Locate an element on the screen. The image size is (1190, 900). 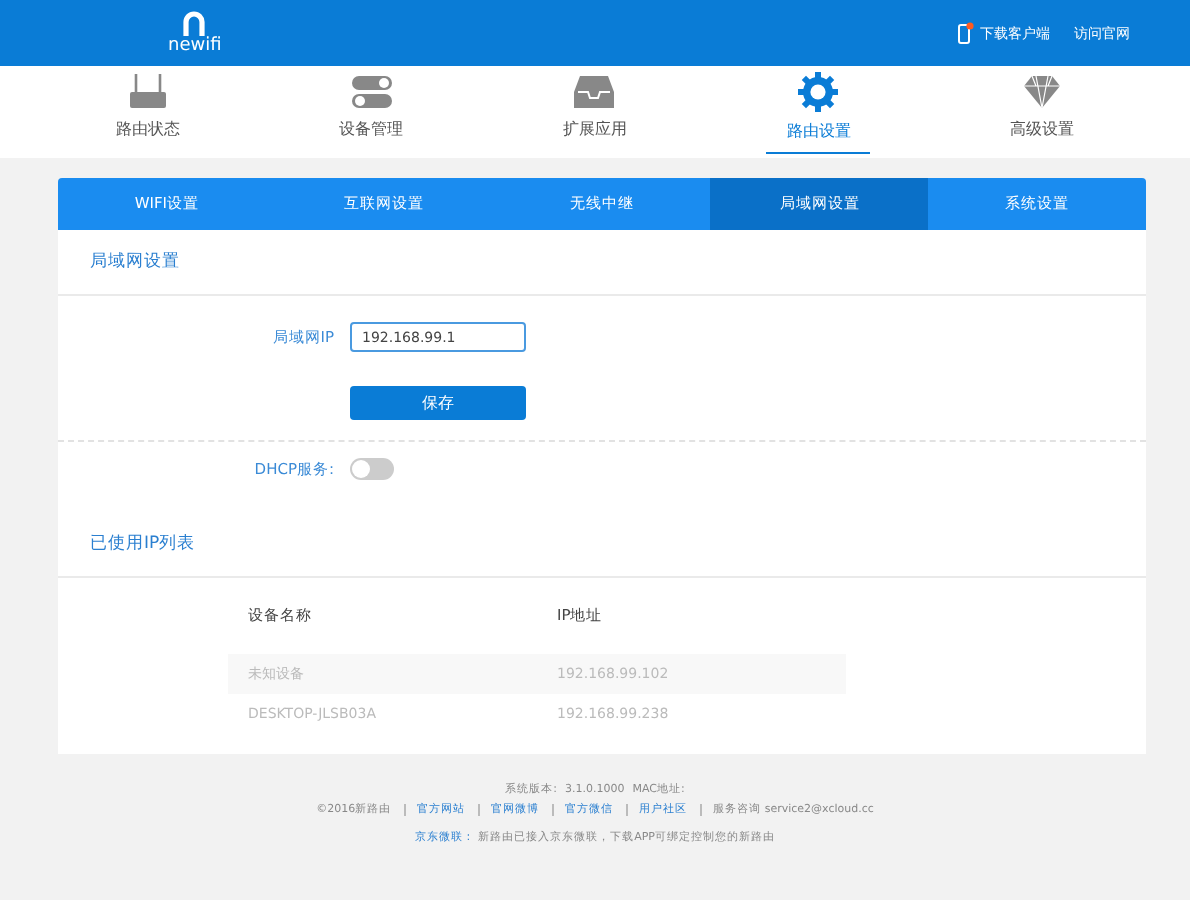
phone-icon is located at coordinates (966, 33).